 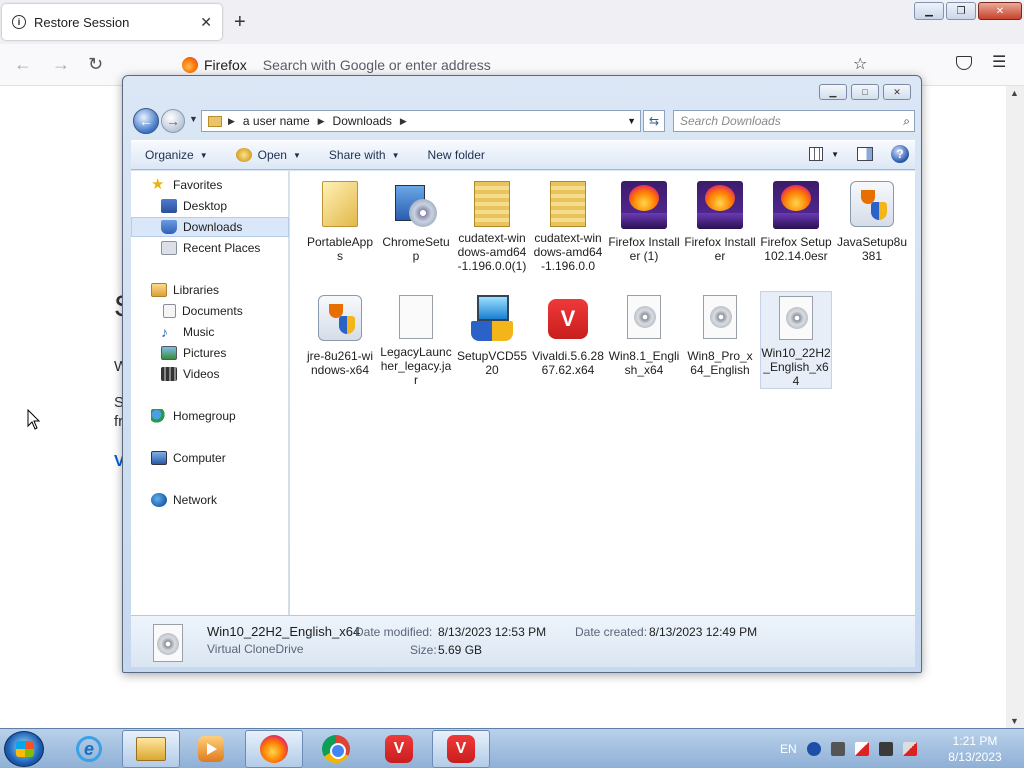 What do you see at coordinates (644, 340) in the screenshot?
I see `file-item: Win8.1_English_x64` at bounding box center [644, 340].